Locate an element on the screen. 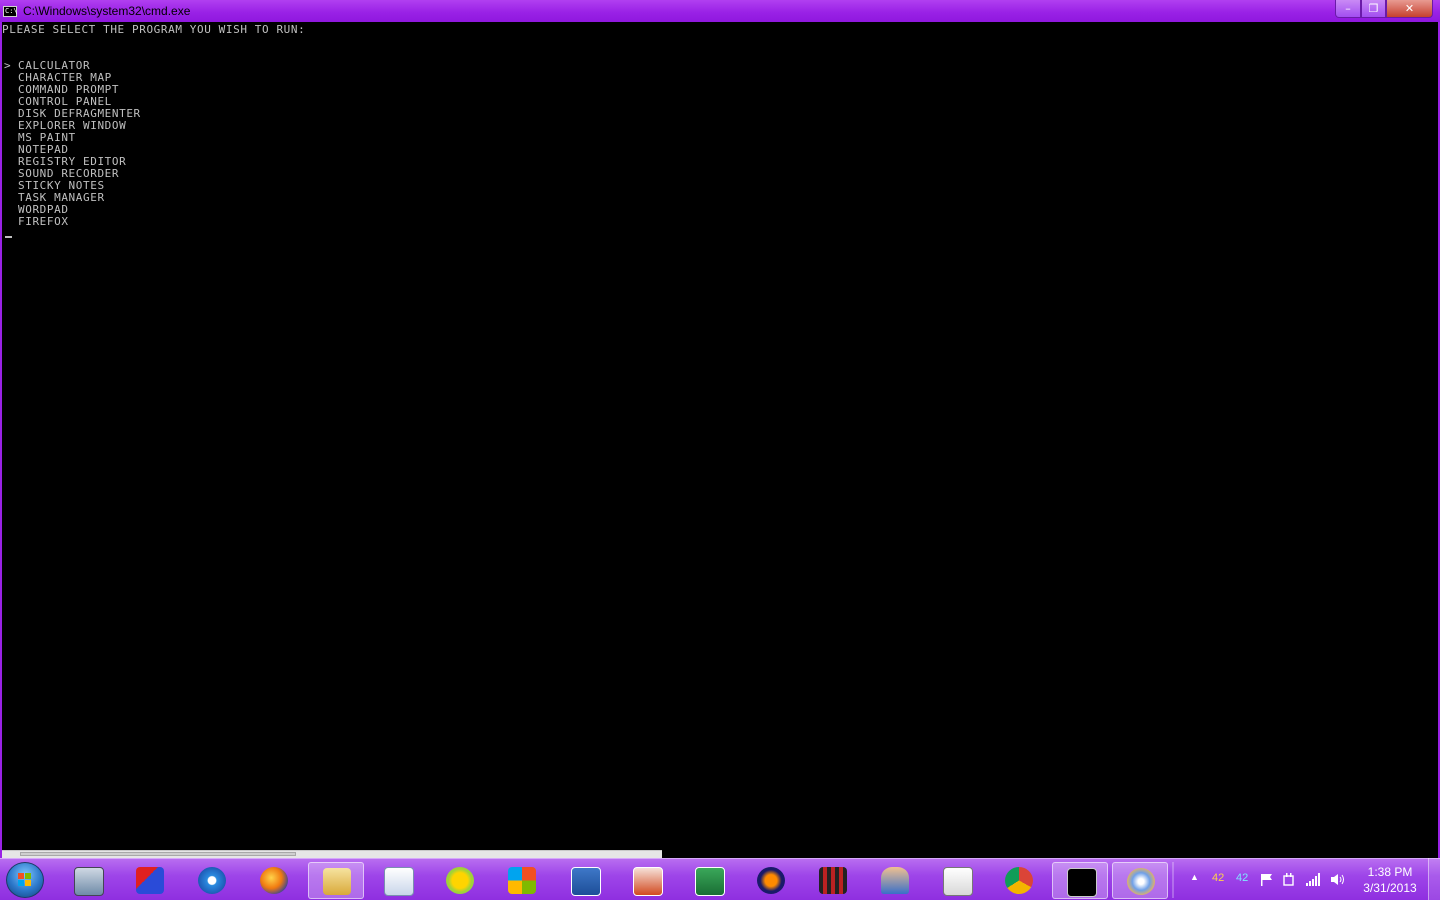  chrome-icon is located at coordinates (1019, 880).